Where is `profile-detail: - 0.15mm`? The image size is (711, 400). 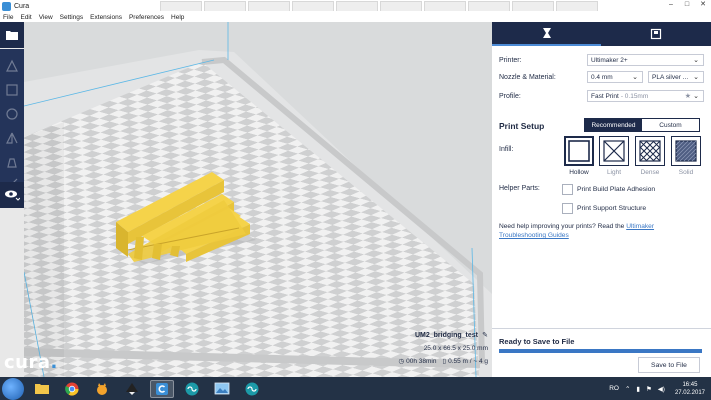
profile-detail: - 0.15mm is located at coordinates (634, 96).